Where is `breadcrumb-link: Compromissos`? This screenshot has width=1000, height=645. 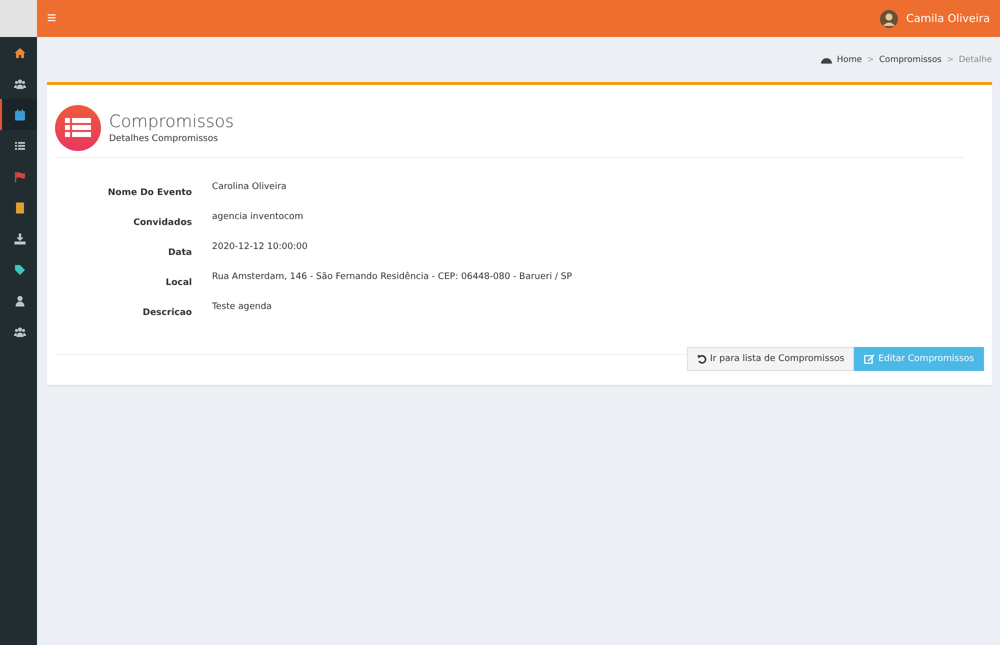 breadcrumb-link: Compromissos is located at coordinates (910, 59).